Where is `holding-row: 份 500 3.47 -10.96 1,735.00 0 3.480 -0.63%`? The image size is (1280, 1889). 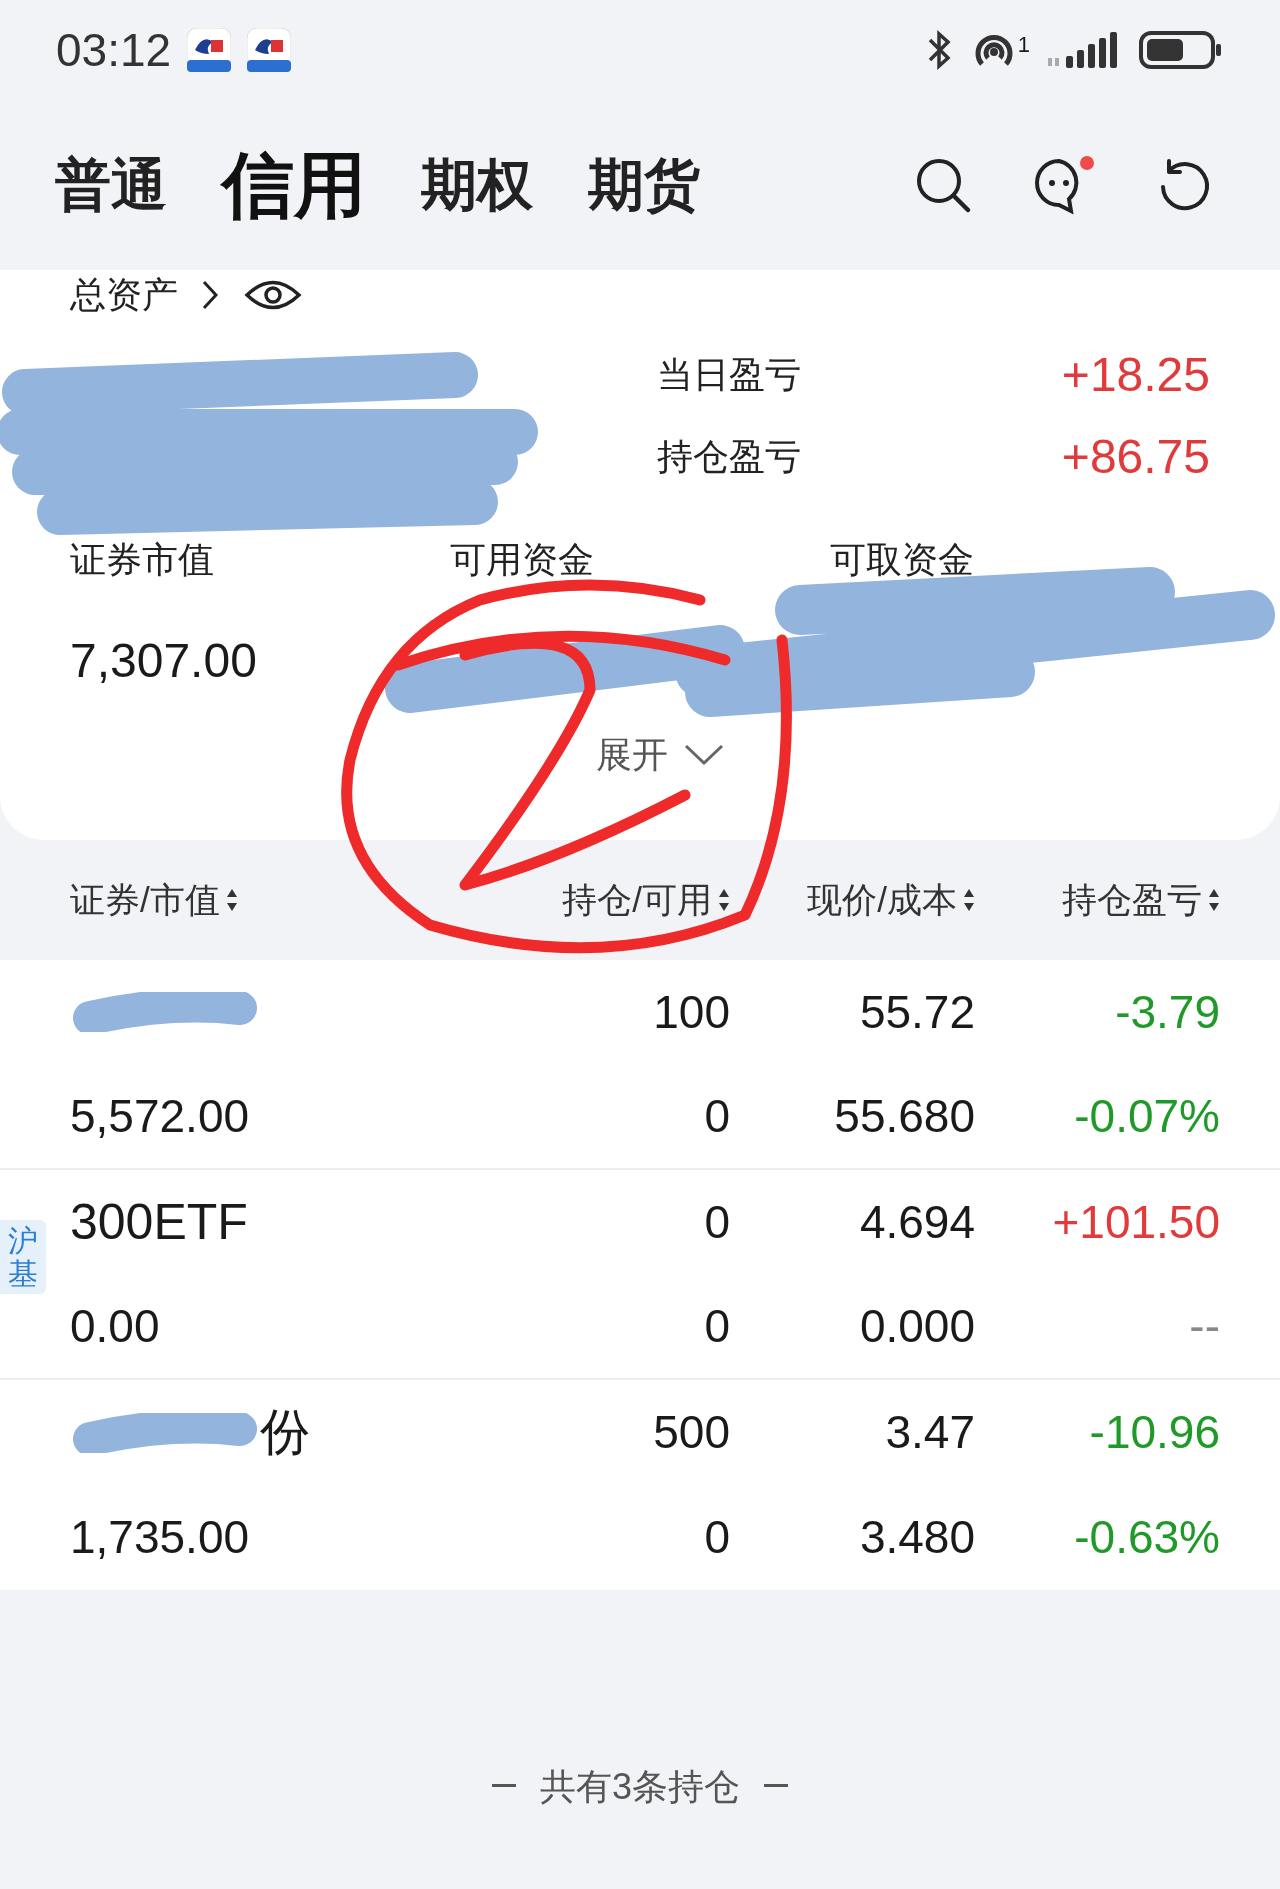 holding-row: 份 500 3.47 -10.96 1,735.00 0 3.480 -0.63% is located at coordinates (640, 1485).